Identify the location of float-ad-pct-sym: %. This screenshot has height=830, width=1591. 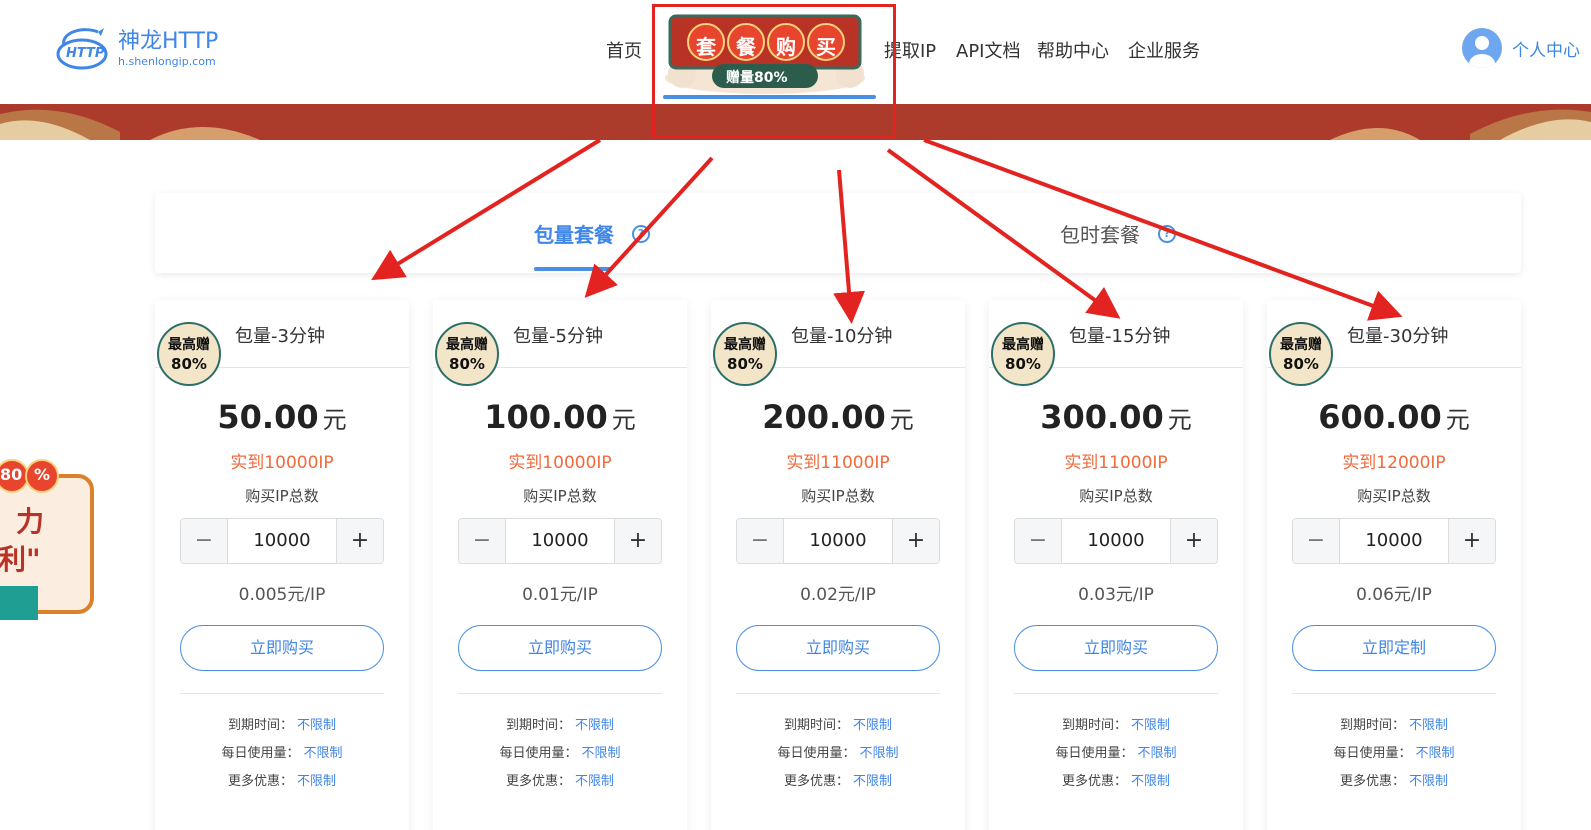
(42, 474).